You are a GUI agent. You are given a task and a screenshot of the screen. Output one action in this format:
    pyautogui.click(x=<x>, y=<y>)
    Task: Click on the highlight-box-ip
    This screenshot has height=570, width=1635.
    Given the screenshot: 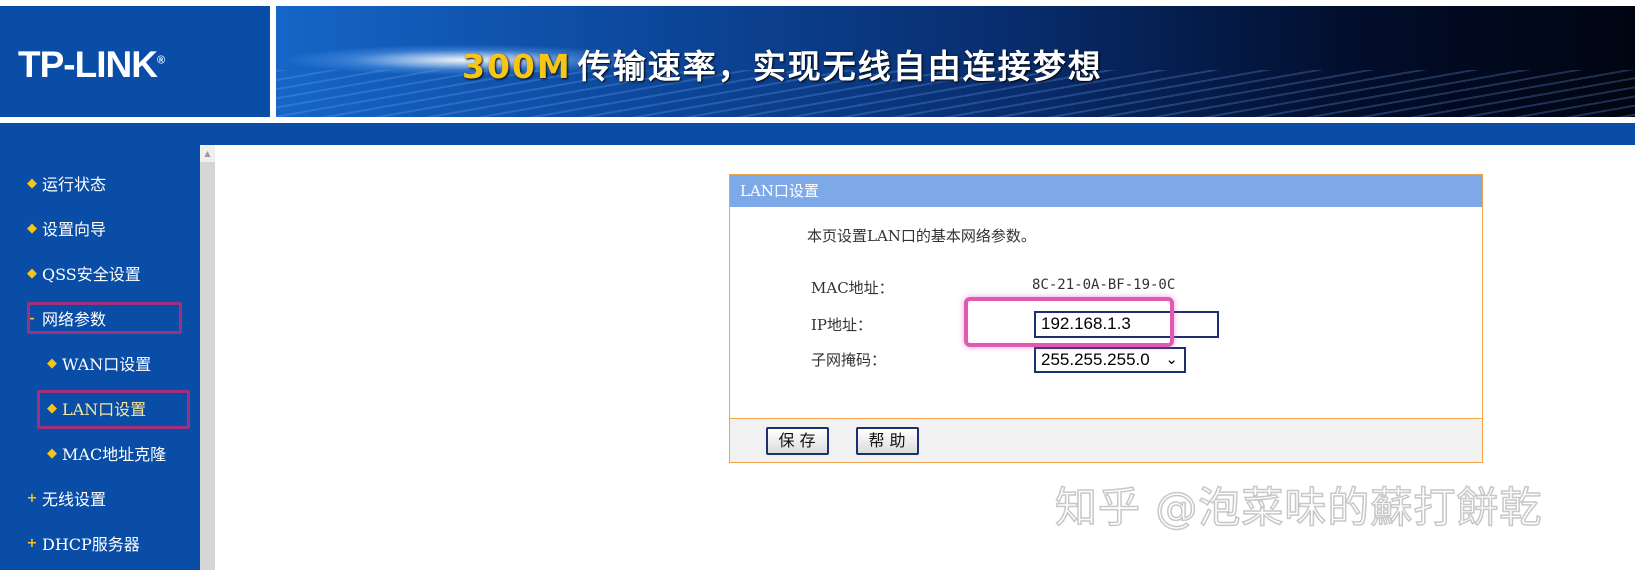 What is the action you would take?
    pyautogui.click(x=1069, y=322)
    